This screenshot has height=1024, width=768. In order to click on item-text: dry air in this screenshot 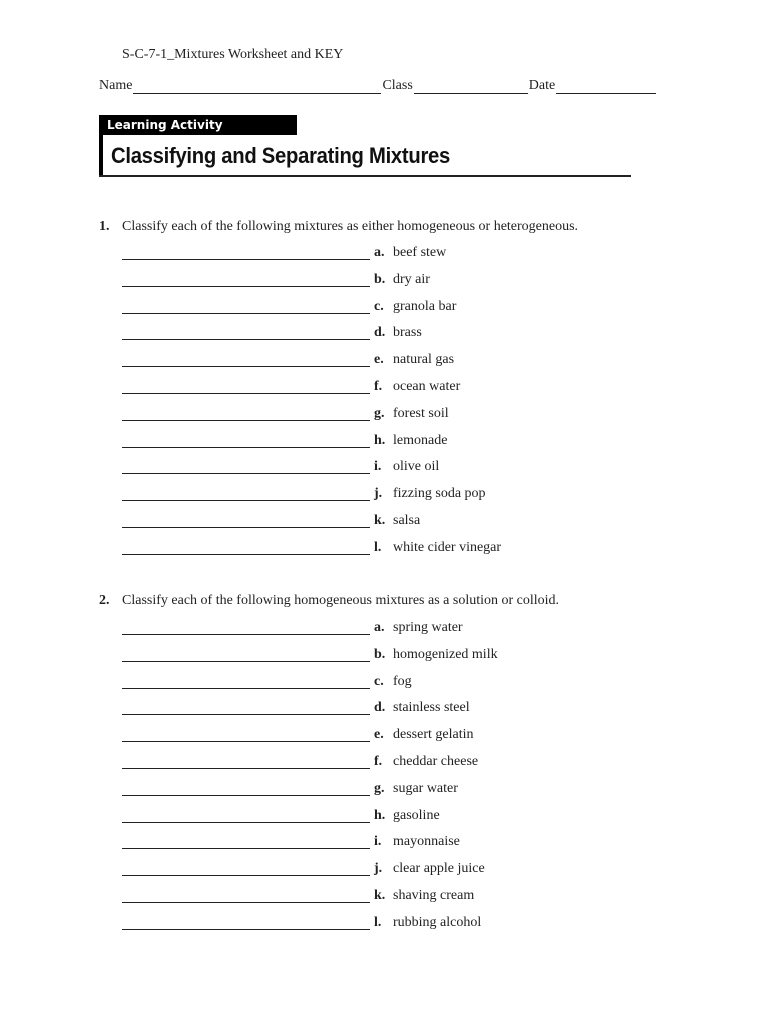, I will do `click(411, 279)`.